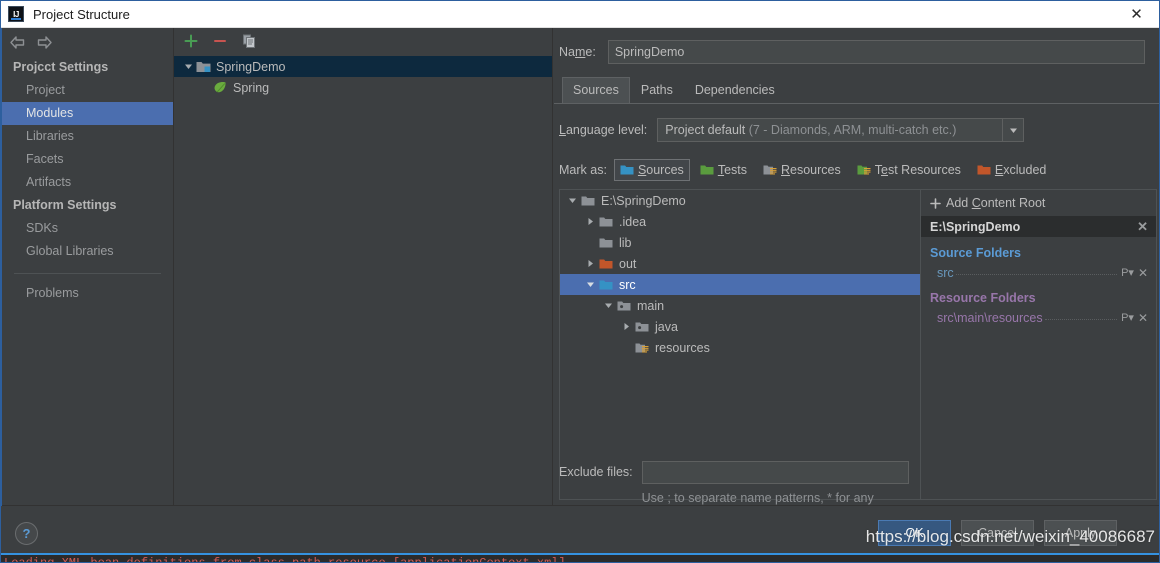 Image resolution: width=1160 pixels, height=563 pixels. What do you see at coordinates (87, 251) in the screenshot?
I see `sidebar-item-global-libraries: Global Libraries` at bounding box center [87, 251].